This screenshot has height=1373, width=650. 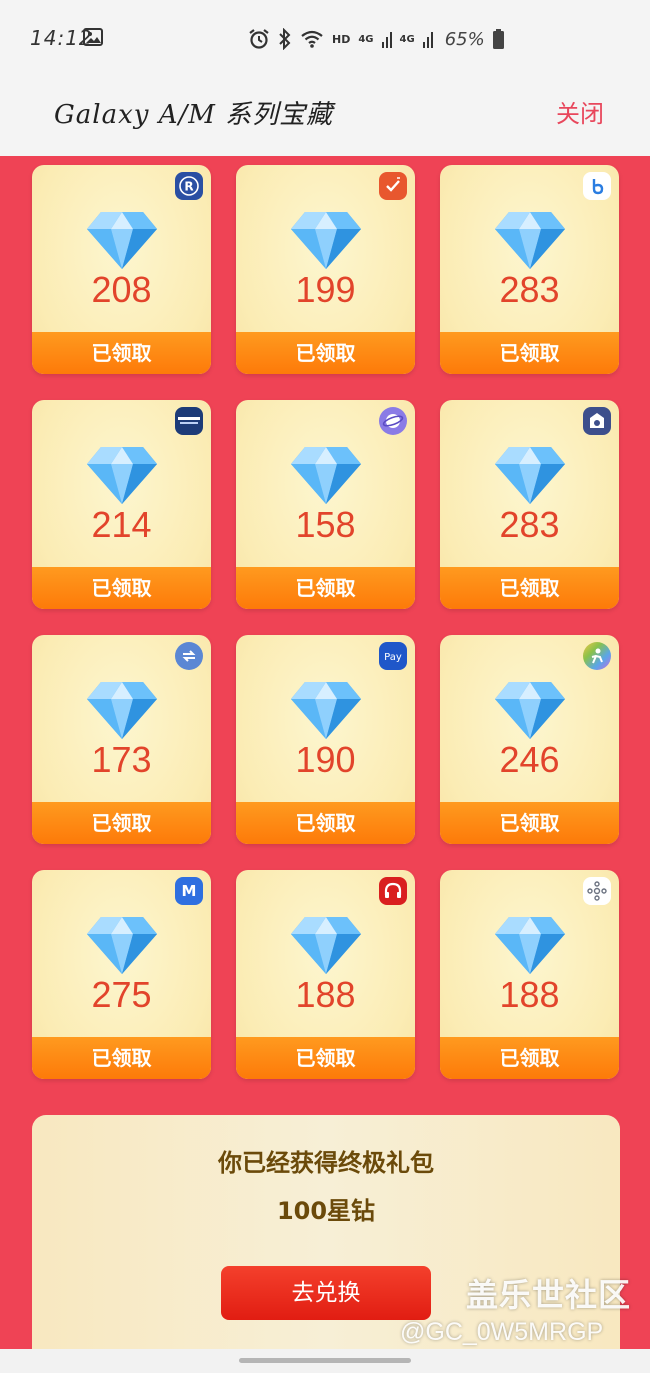 I want to click on svg-text: M, so click(x=189, y=891).